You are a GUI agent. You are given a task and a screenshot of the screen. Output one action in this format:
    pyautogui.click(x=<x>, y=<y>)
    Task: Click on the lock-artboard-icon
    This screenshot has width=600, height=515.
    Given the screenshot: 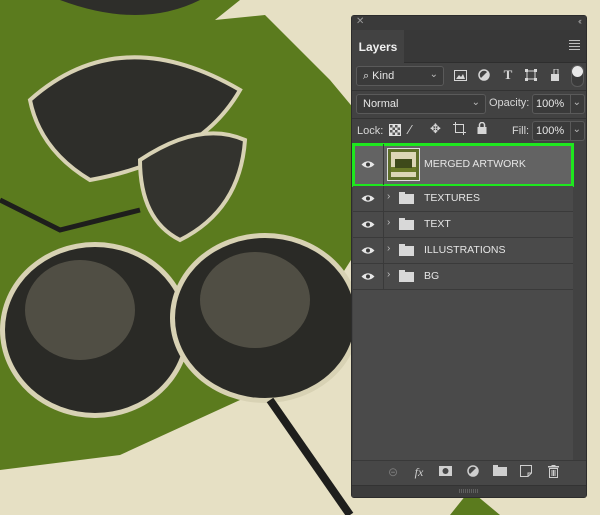 What is the action you would take?
    pyautogui.click(x=459, y=130)
    